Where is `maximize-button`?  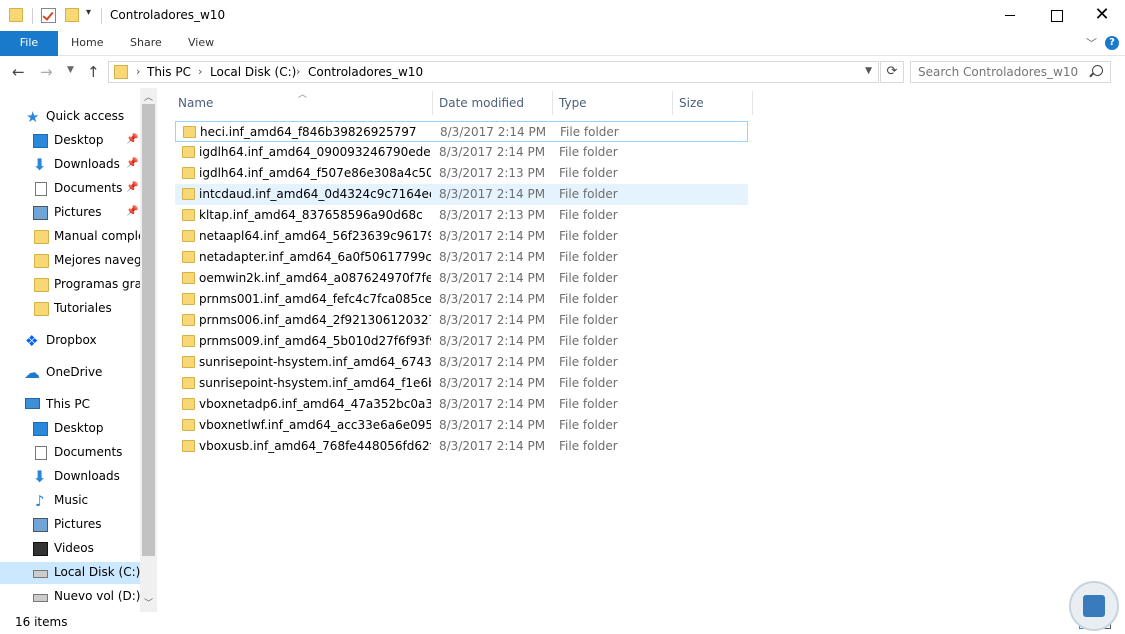
maximize-button is located at coordinates (1056, 15).